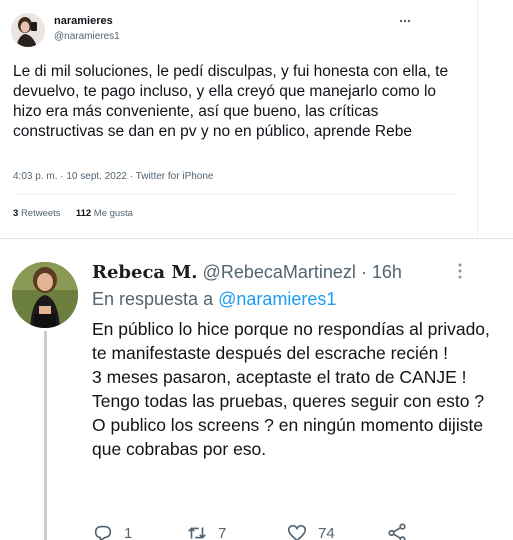  I want to click on likes-label: Me gusta, so click(113, 213).